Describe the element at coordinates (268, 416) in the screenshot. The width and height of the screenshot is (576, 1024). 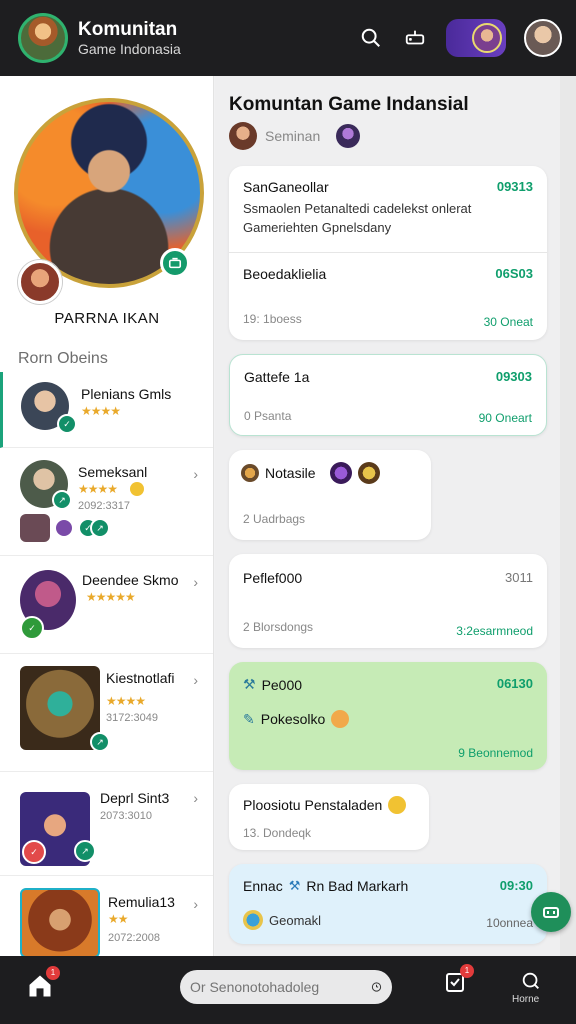
I see `card-meta: 0 Psanta` at that location.